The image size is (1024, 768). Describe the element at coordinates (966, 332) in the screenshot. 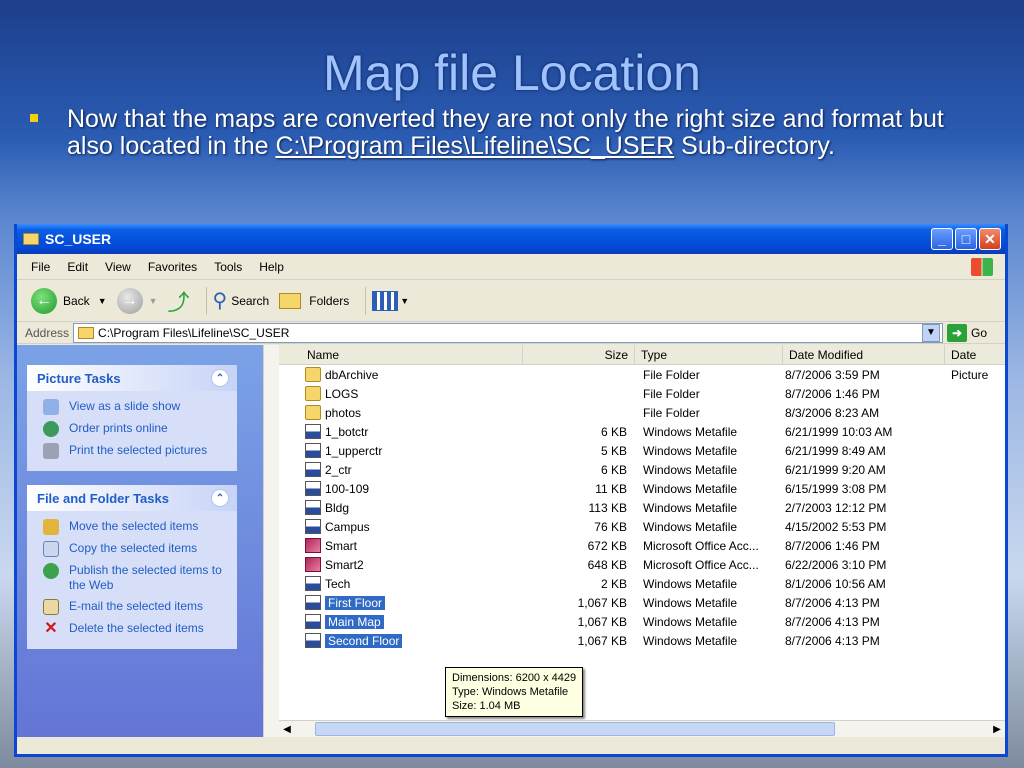

I see `go-button: ➜ Go` at that location.